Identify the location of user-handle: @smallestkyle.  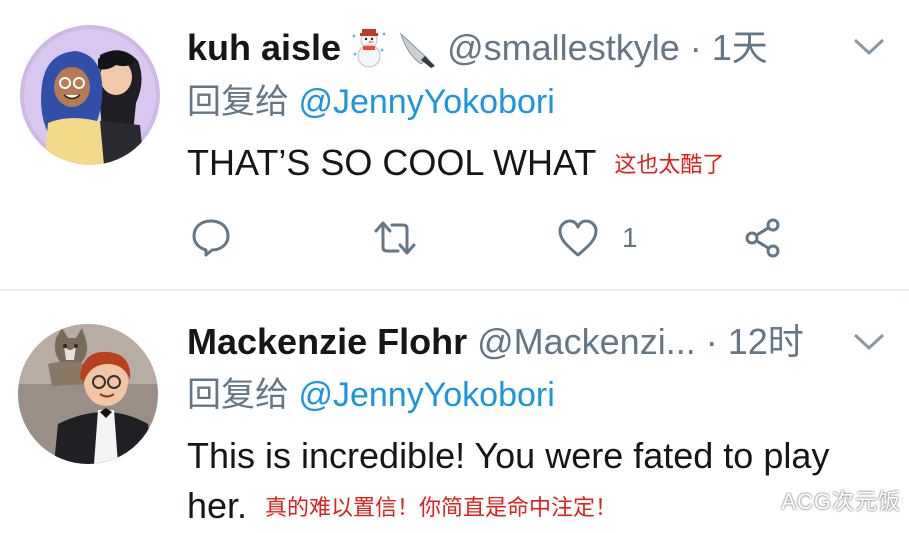
(563, 47).